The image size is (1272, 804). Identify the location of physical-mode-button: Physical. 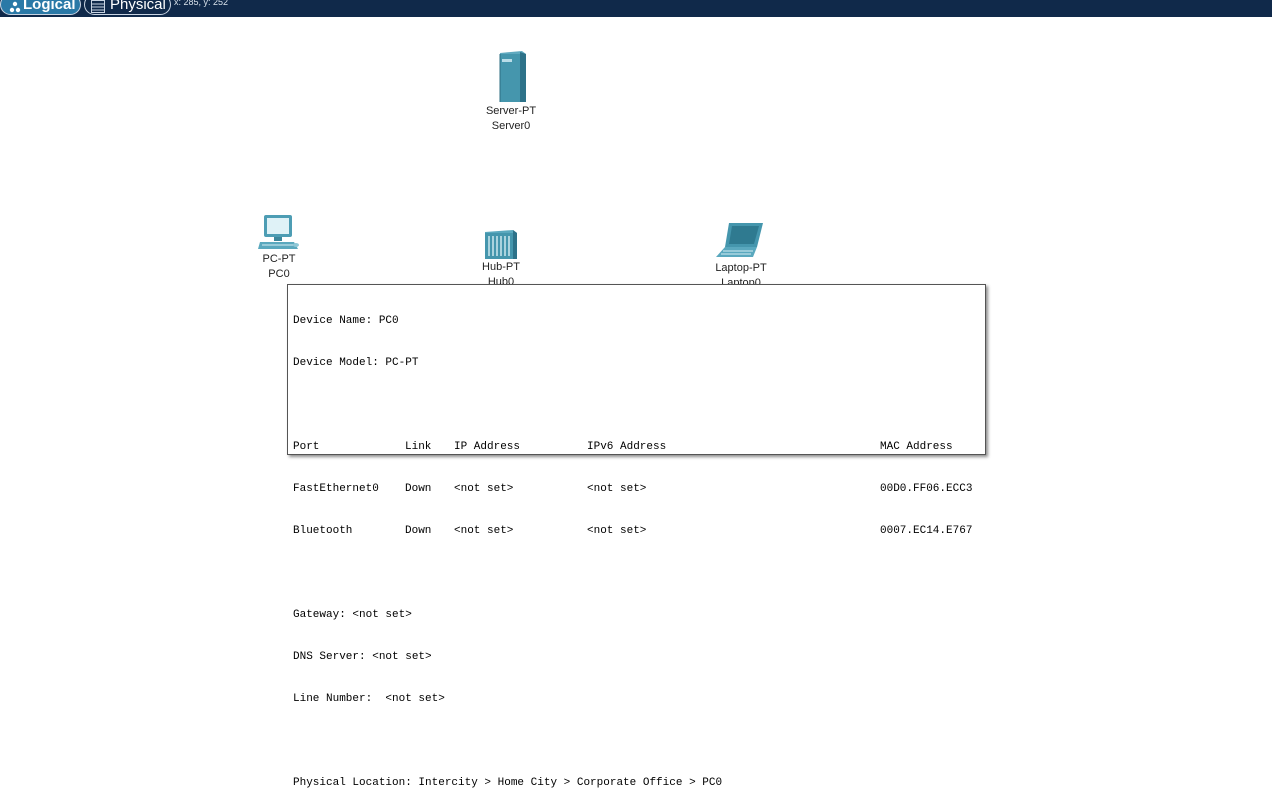
(127, 7).